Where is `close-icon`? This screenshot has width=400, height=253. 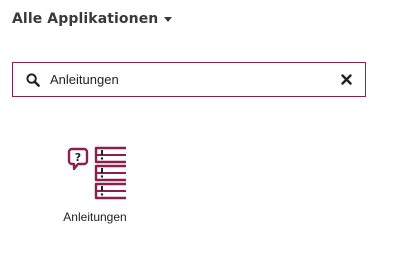
close-icon is located at coordinates (346, 80).